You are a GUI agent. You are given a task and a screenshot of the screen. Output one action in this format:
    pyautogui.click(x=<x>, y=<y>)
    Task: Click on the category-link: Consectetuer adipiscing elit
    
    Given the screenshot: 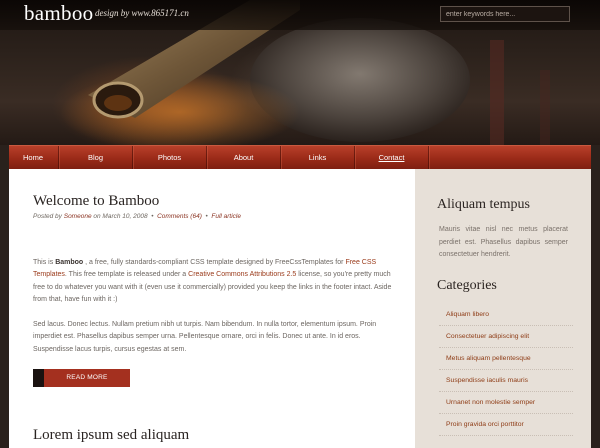 What is the action you would take?
    pyautogui.click(x=506, y=337)
    